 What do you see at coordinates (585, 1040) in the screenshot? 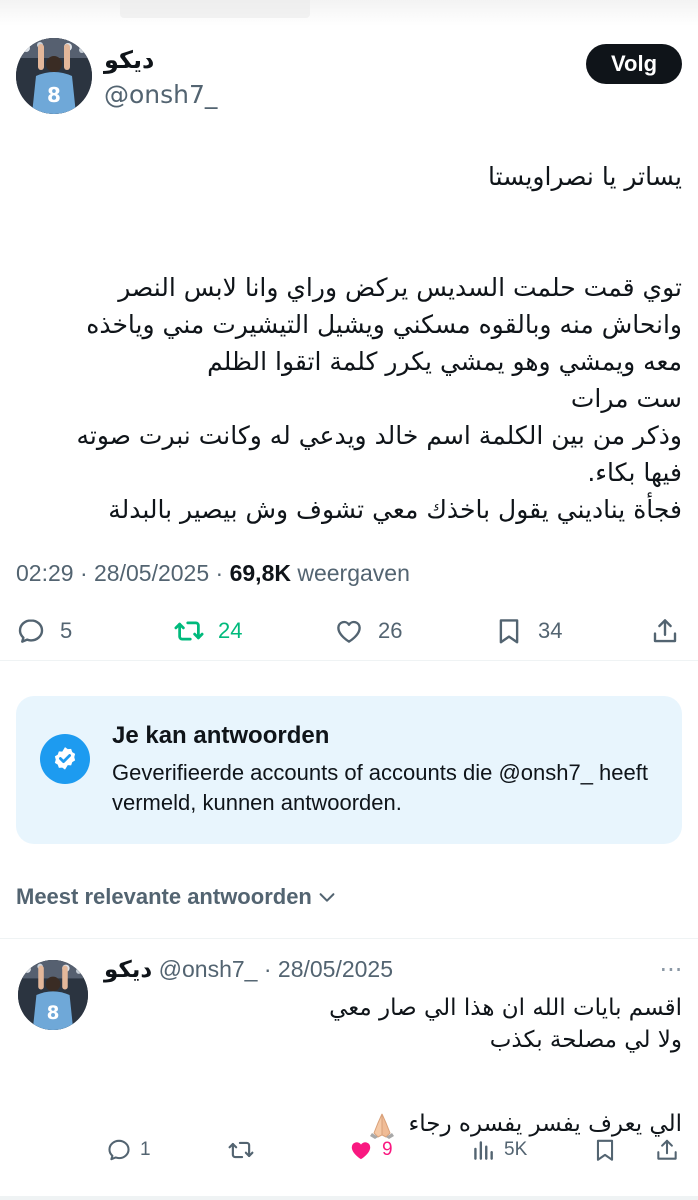
I see `reply-line: ولا لي مصلحة بكذب` at bounding box center [585, 1040].